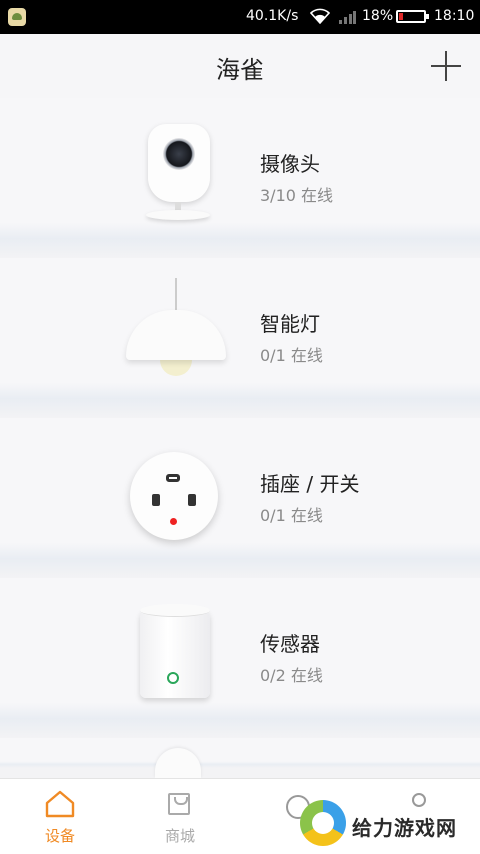 This screenshot has width=480, height=854. Describe the element at coordinates (320, 16) in the screenshot. I see `wifi-icon` at that location.